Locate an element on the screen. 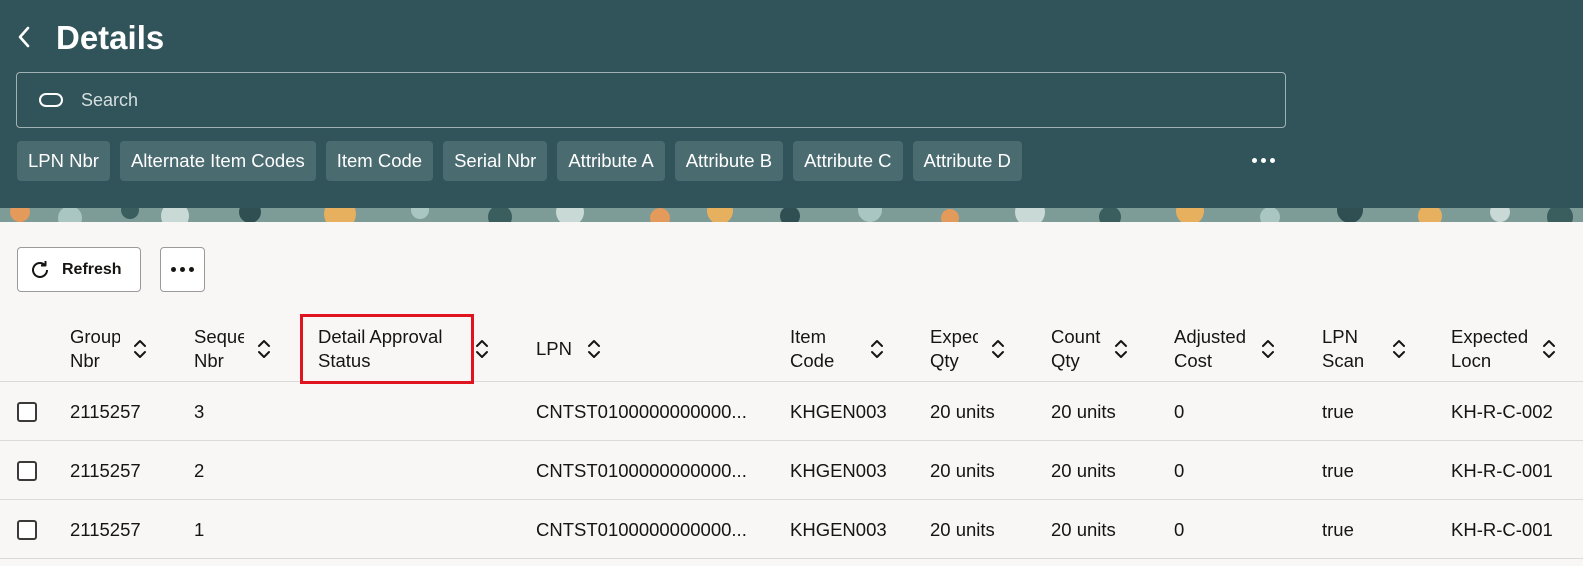 The width and height of the screenshot is (1583, 566). column-header-group-nbr: Group Nbr is located at coordinates (109, 349).